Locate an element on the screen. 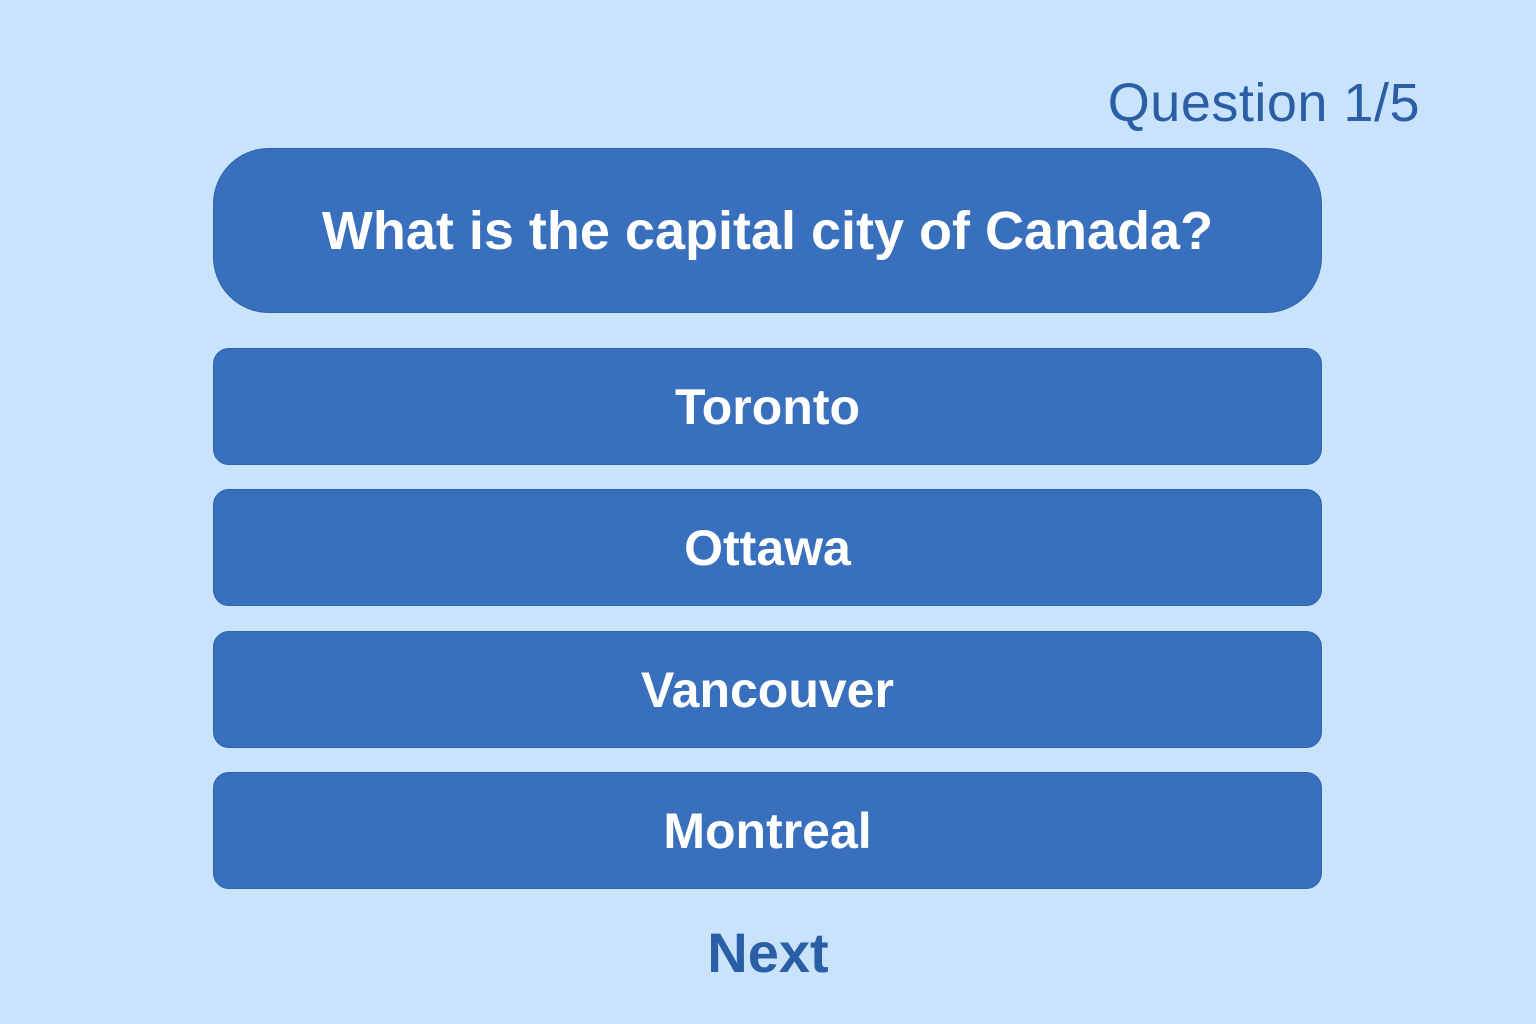 Image resolution: width=1536 pixels, height=1024 pixels. answer-option-label: Vancouver is located at coordinates (767, 689).